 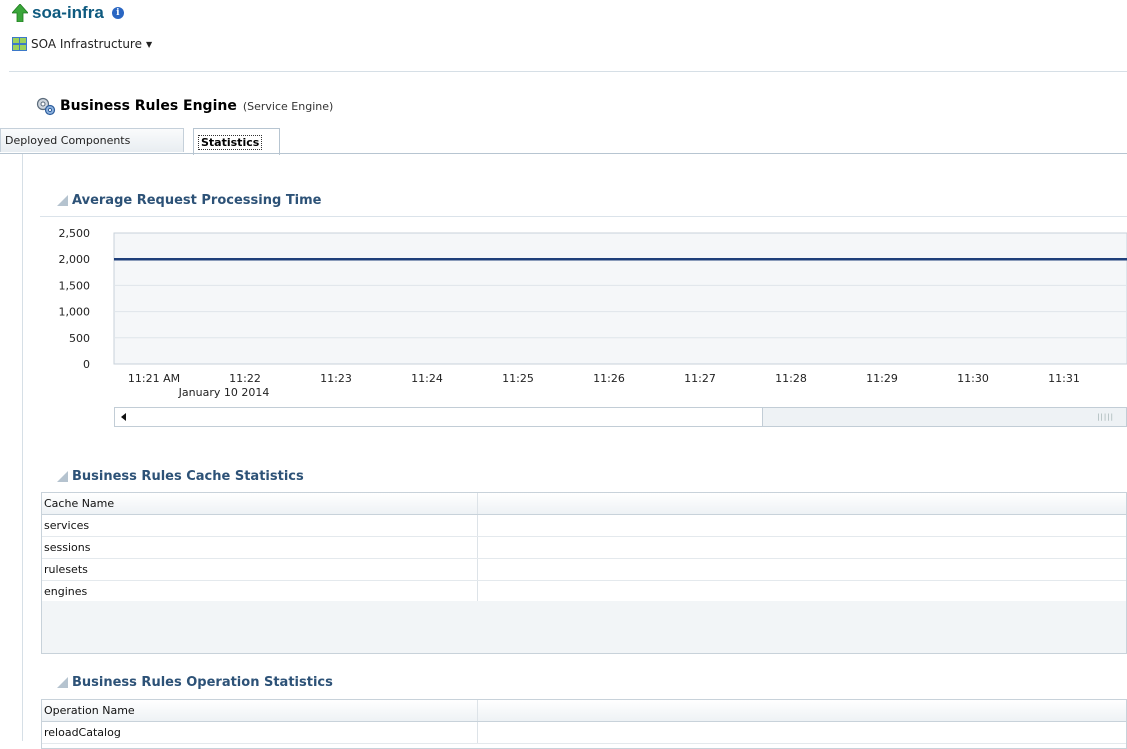 I want to click on operation-panel-header: Business Rules Operation Statistics, so click(x=195, y=682).